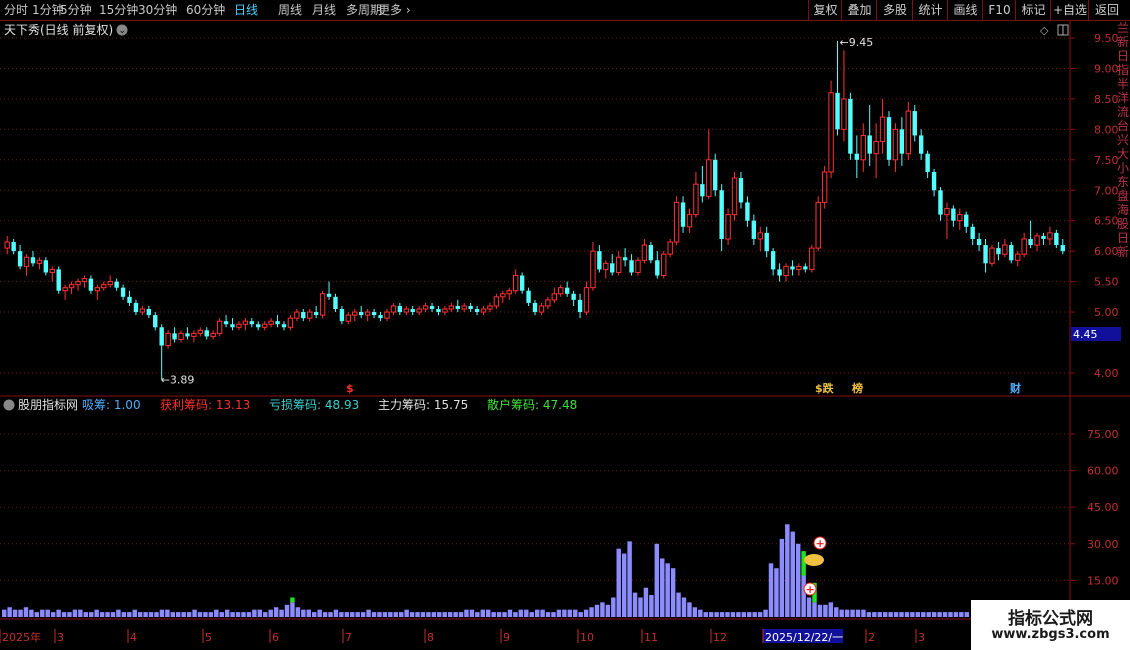 Image resolution: width=1130 pixels, height=650 pixels. I want to click on toolbar-button-2: 多股, so click(894, 10).